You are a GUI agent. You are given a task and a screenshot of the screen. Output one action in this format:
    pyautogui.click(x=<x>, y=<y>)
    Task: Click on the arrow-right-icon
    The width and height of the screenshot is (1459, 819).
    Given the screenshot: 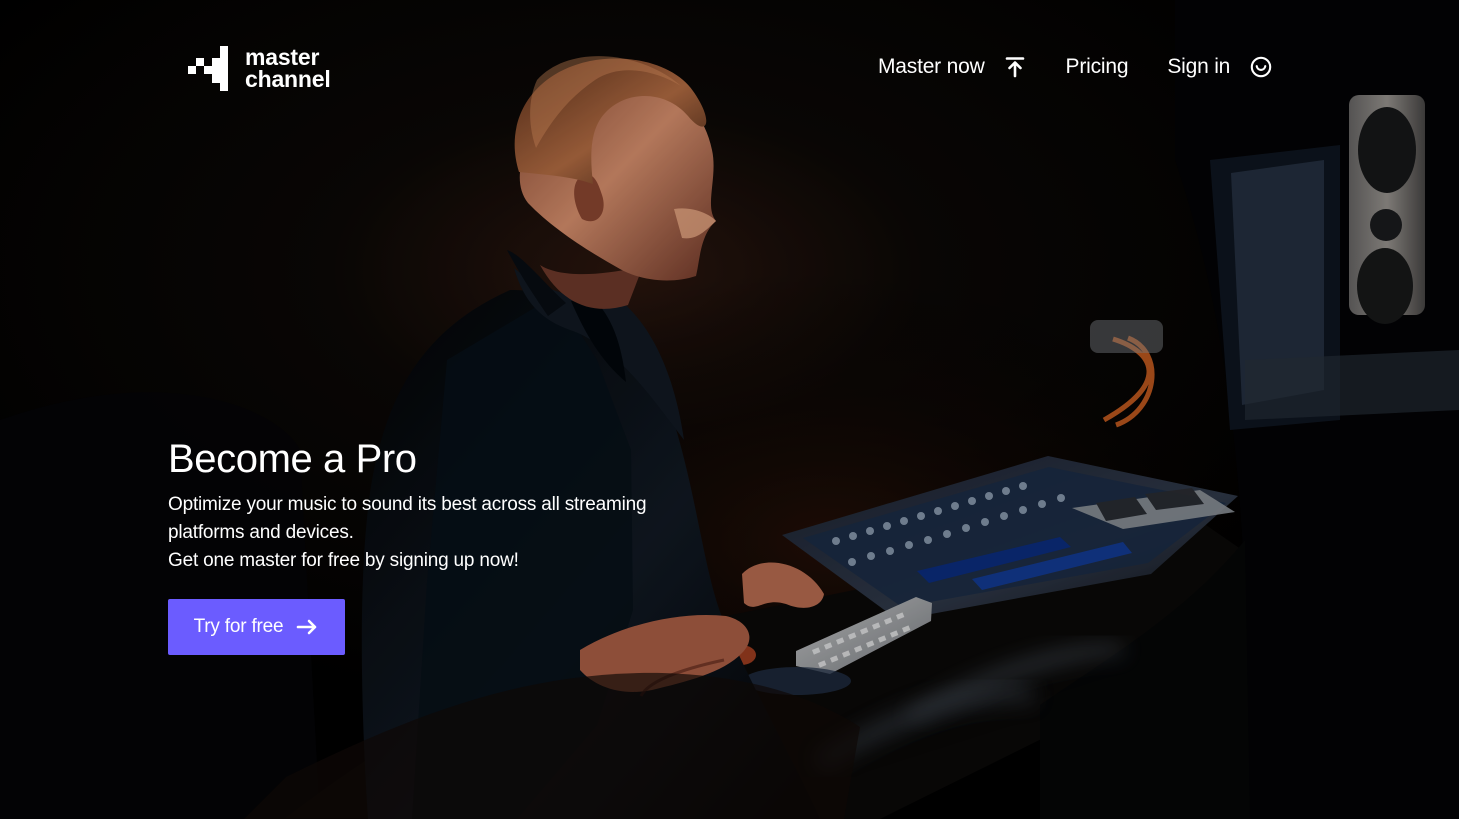 What is the action you would take?
    pyautogui.click(x=307, y=627)
    